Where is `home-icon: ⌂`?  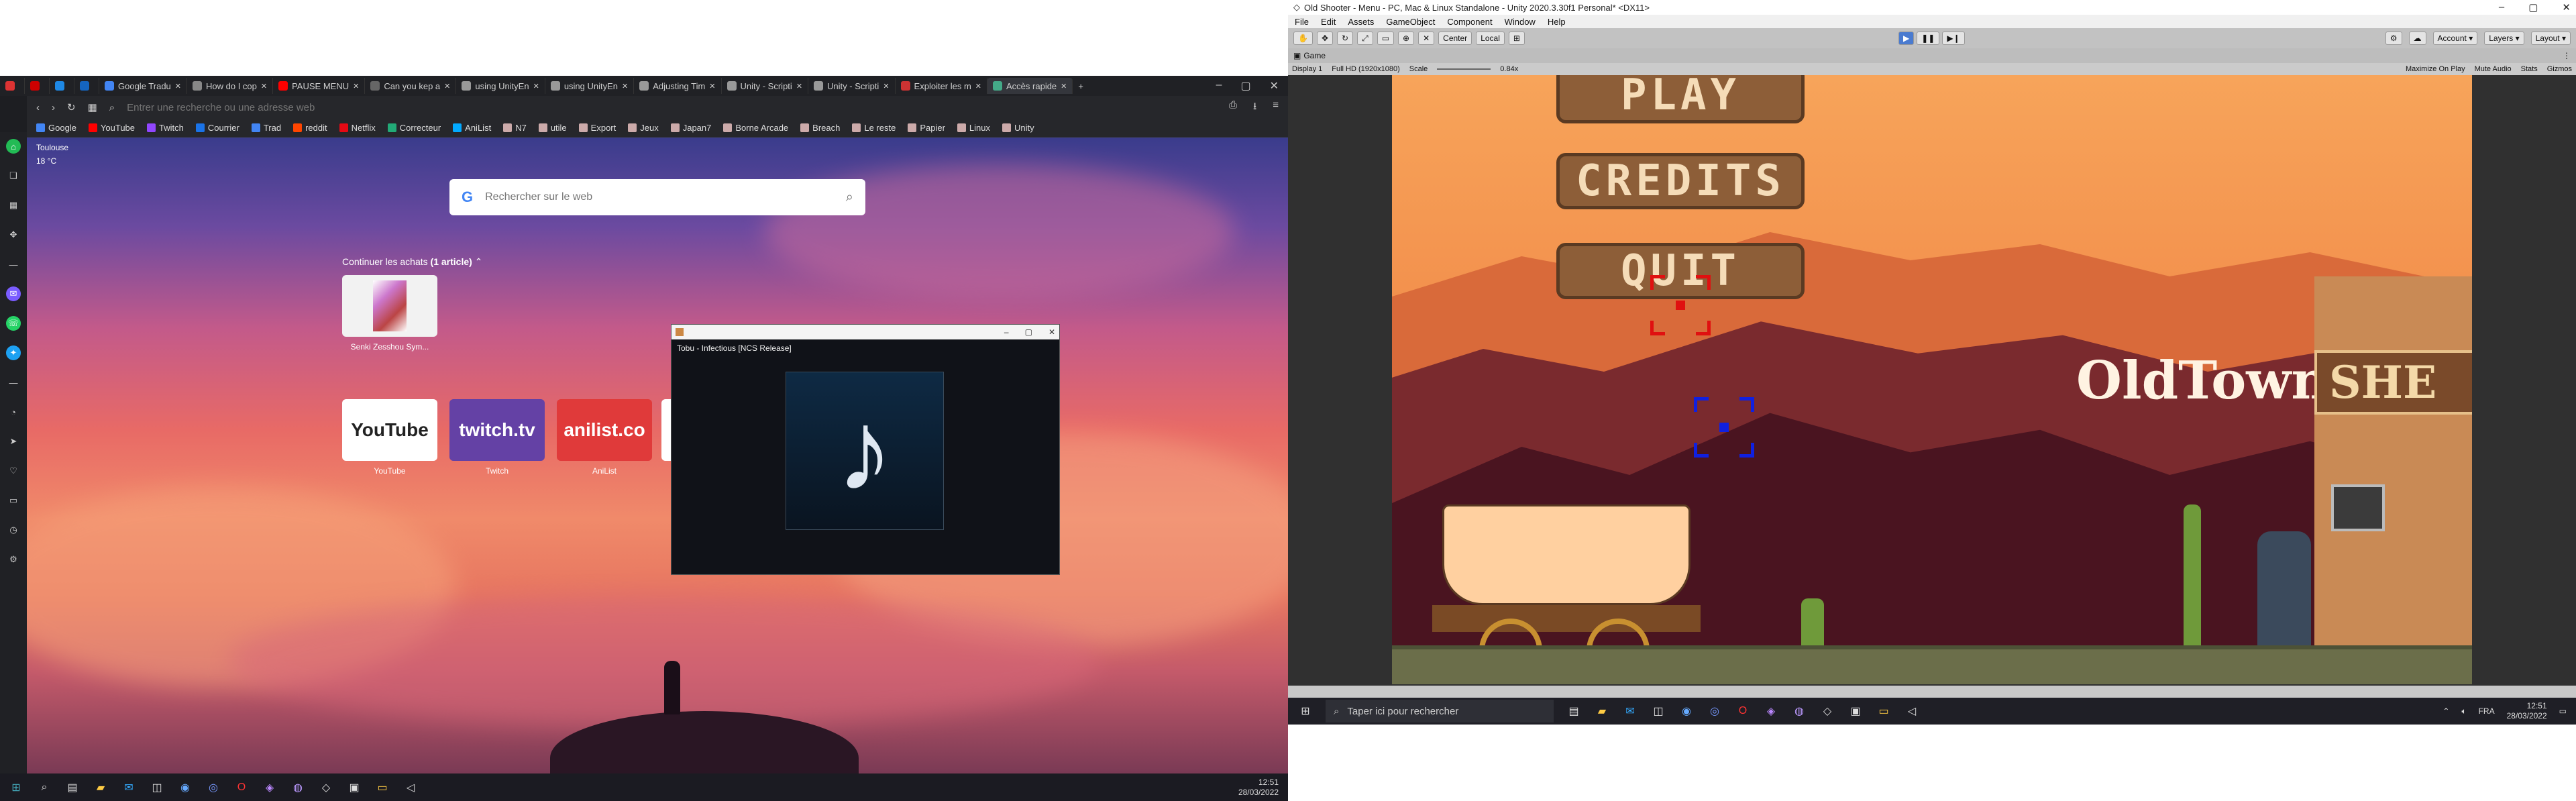
home-icon: ⌂ is located at coordinates (13, 146).